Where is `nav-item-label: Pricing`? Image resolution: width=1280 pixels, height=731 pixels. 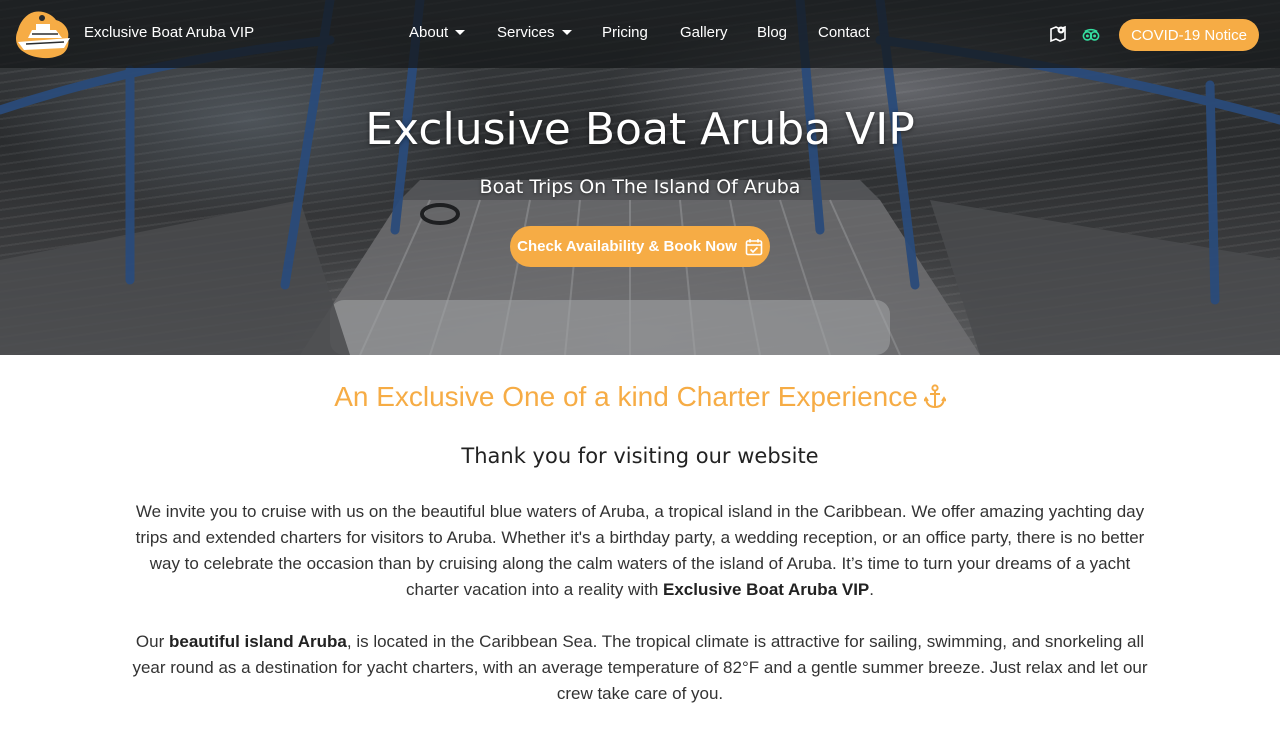
nav-item-label: Pricing is located at coordinates (625, 32).